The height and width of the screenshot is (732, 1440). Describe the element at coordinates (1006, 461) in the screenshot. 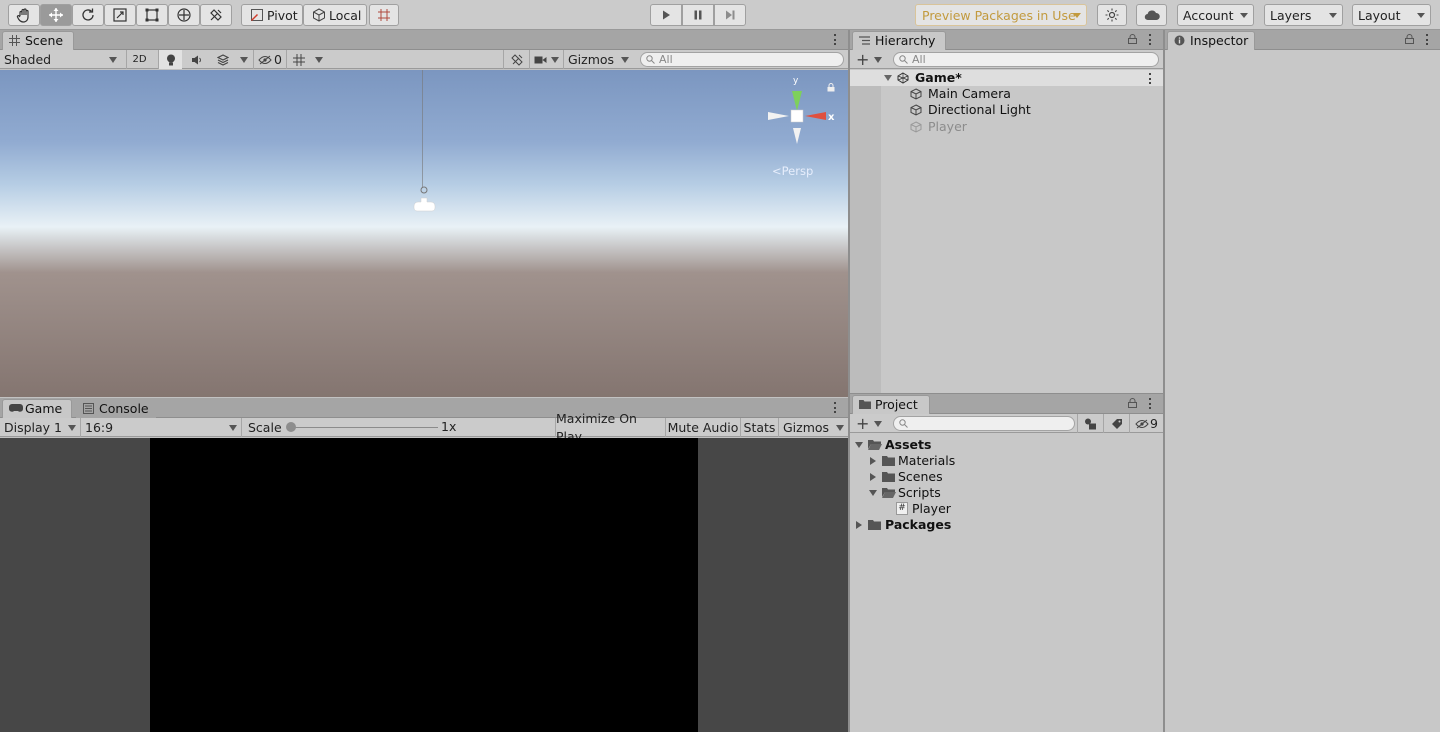

I see `tree-item-materials: Materials` at that location.